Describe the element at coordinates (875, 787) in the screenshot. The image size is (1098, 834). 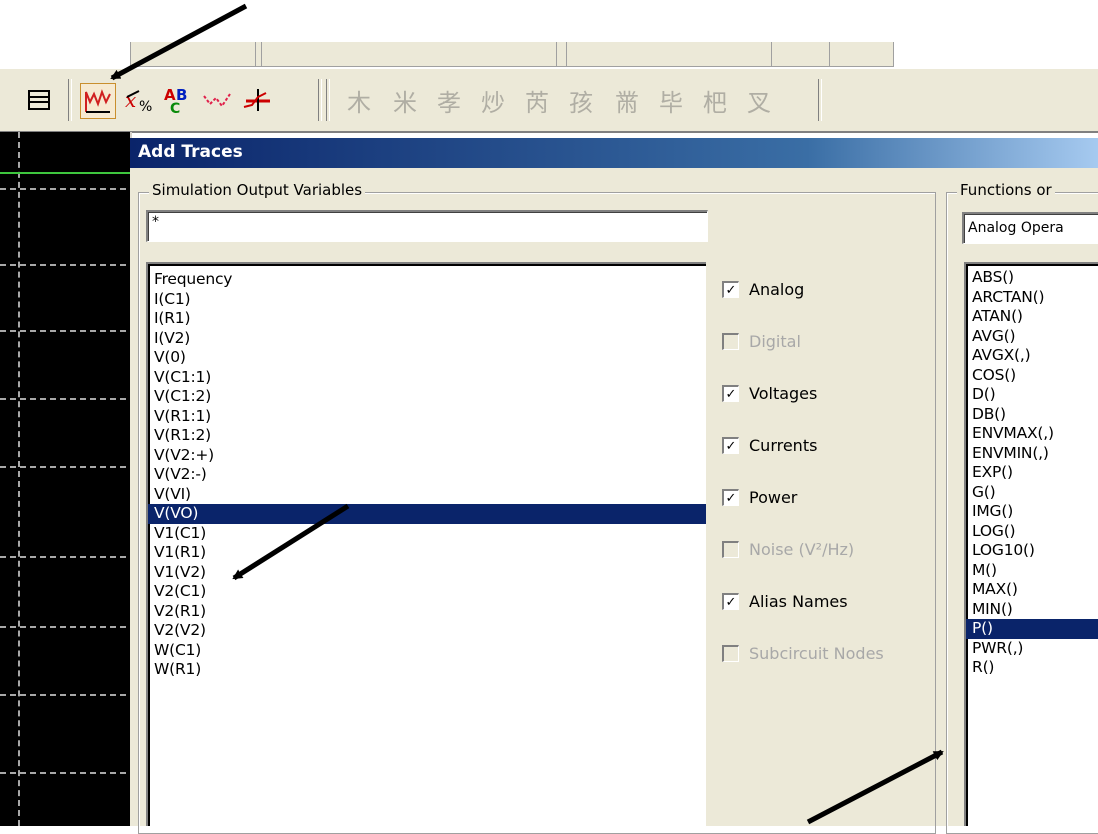
I see `arrow-p` at that location.